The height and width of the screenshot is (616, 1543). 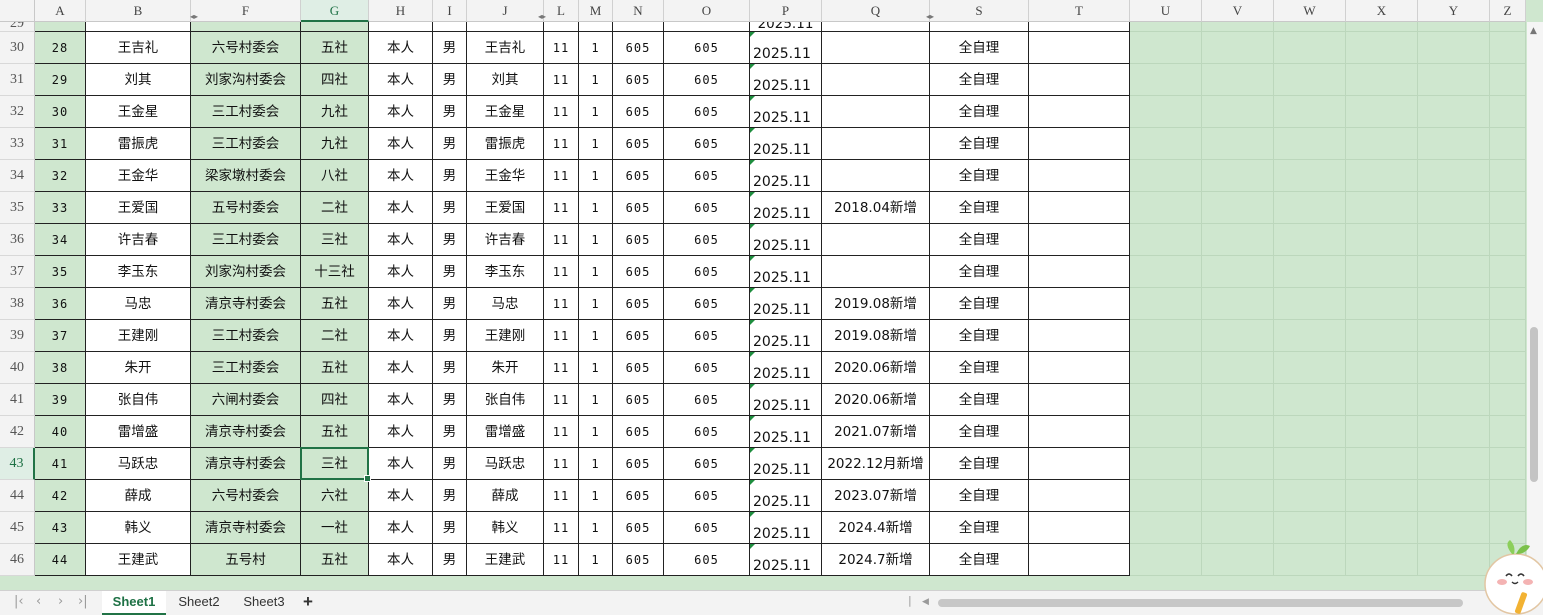 What do you see at coordinates (876, 11) in the screenshot?
I see `column-header-q: Q` at bounding box center [876, 11].